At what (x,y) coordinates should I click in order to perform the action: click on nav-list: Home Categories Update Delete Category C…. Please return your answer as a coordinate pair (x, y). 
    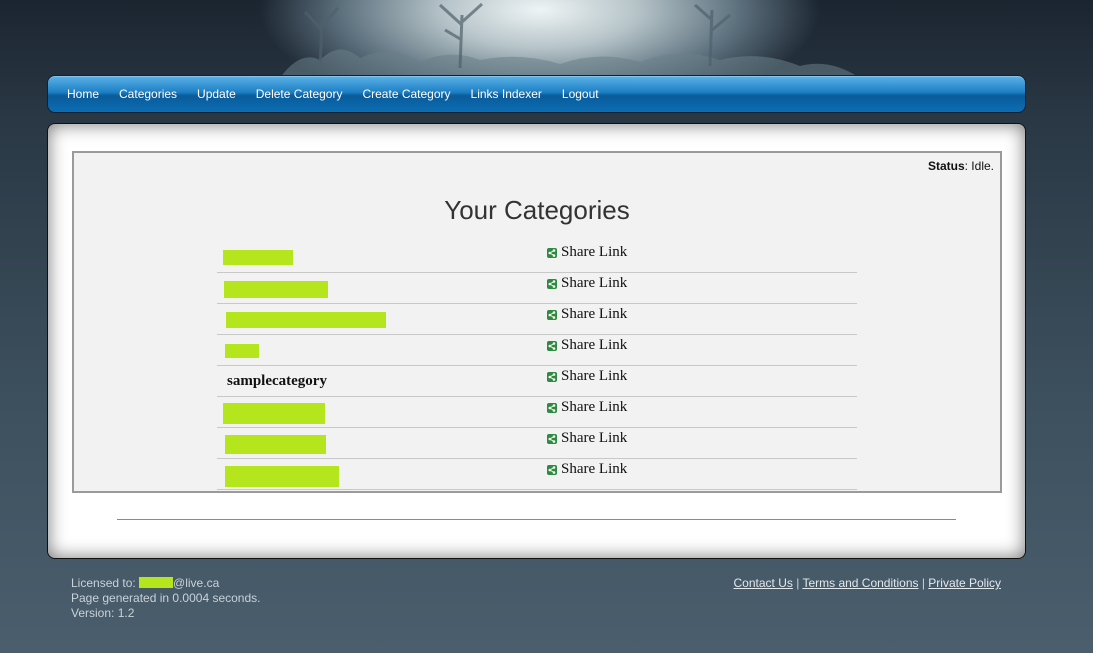
    Looking at the image, I should click on (343, 94).